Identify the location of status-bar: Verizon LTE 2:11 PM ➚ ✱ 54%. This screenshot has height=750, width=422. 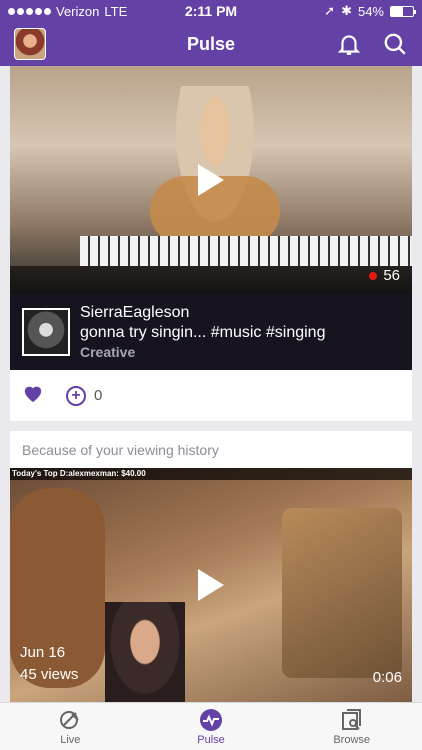
(211, 11).